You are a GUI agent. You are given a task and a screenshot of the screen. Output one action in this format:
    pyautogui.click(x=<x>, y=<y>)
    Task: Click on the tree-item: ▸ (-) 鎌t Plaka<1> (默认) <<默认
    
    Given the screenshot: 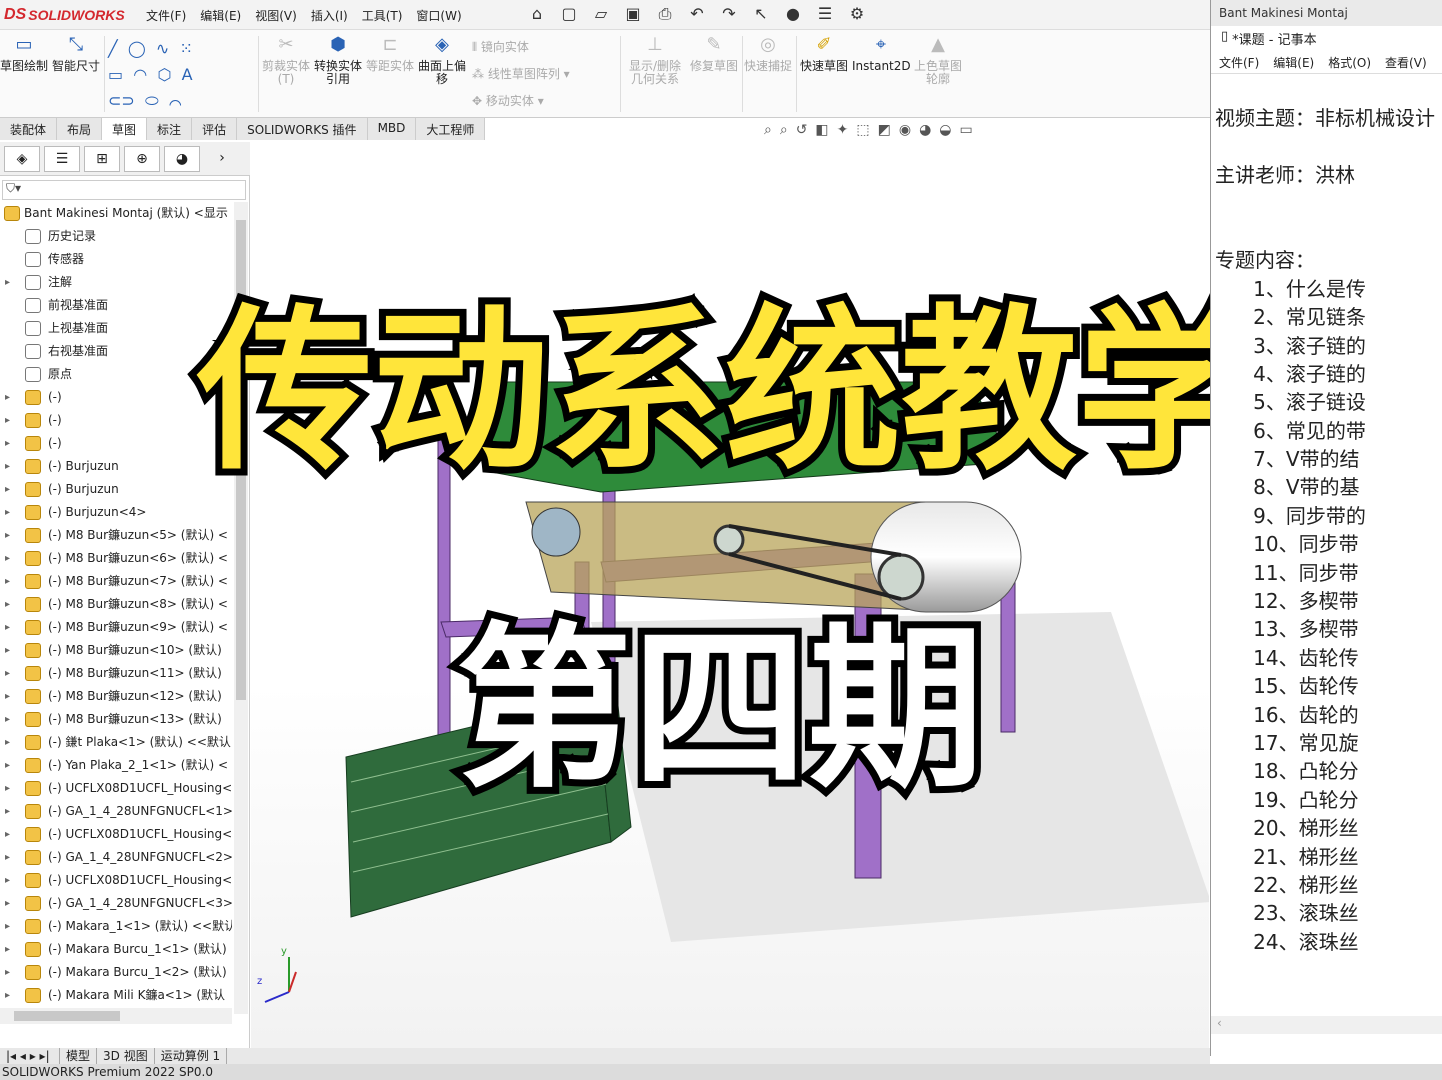 What is the action you would take?
    pyautogui.click(x=116, y=742)
    